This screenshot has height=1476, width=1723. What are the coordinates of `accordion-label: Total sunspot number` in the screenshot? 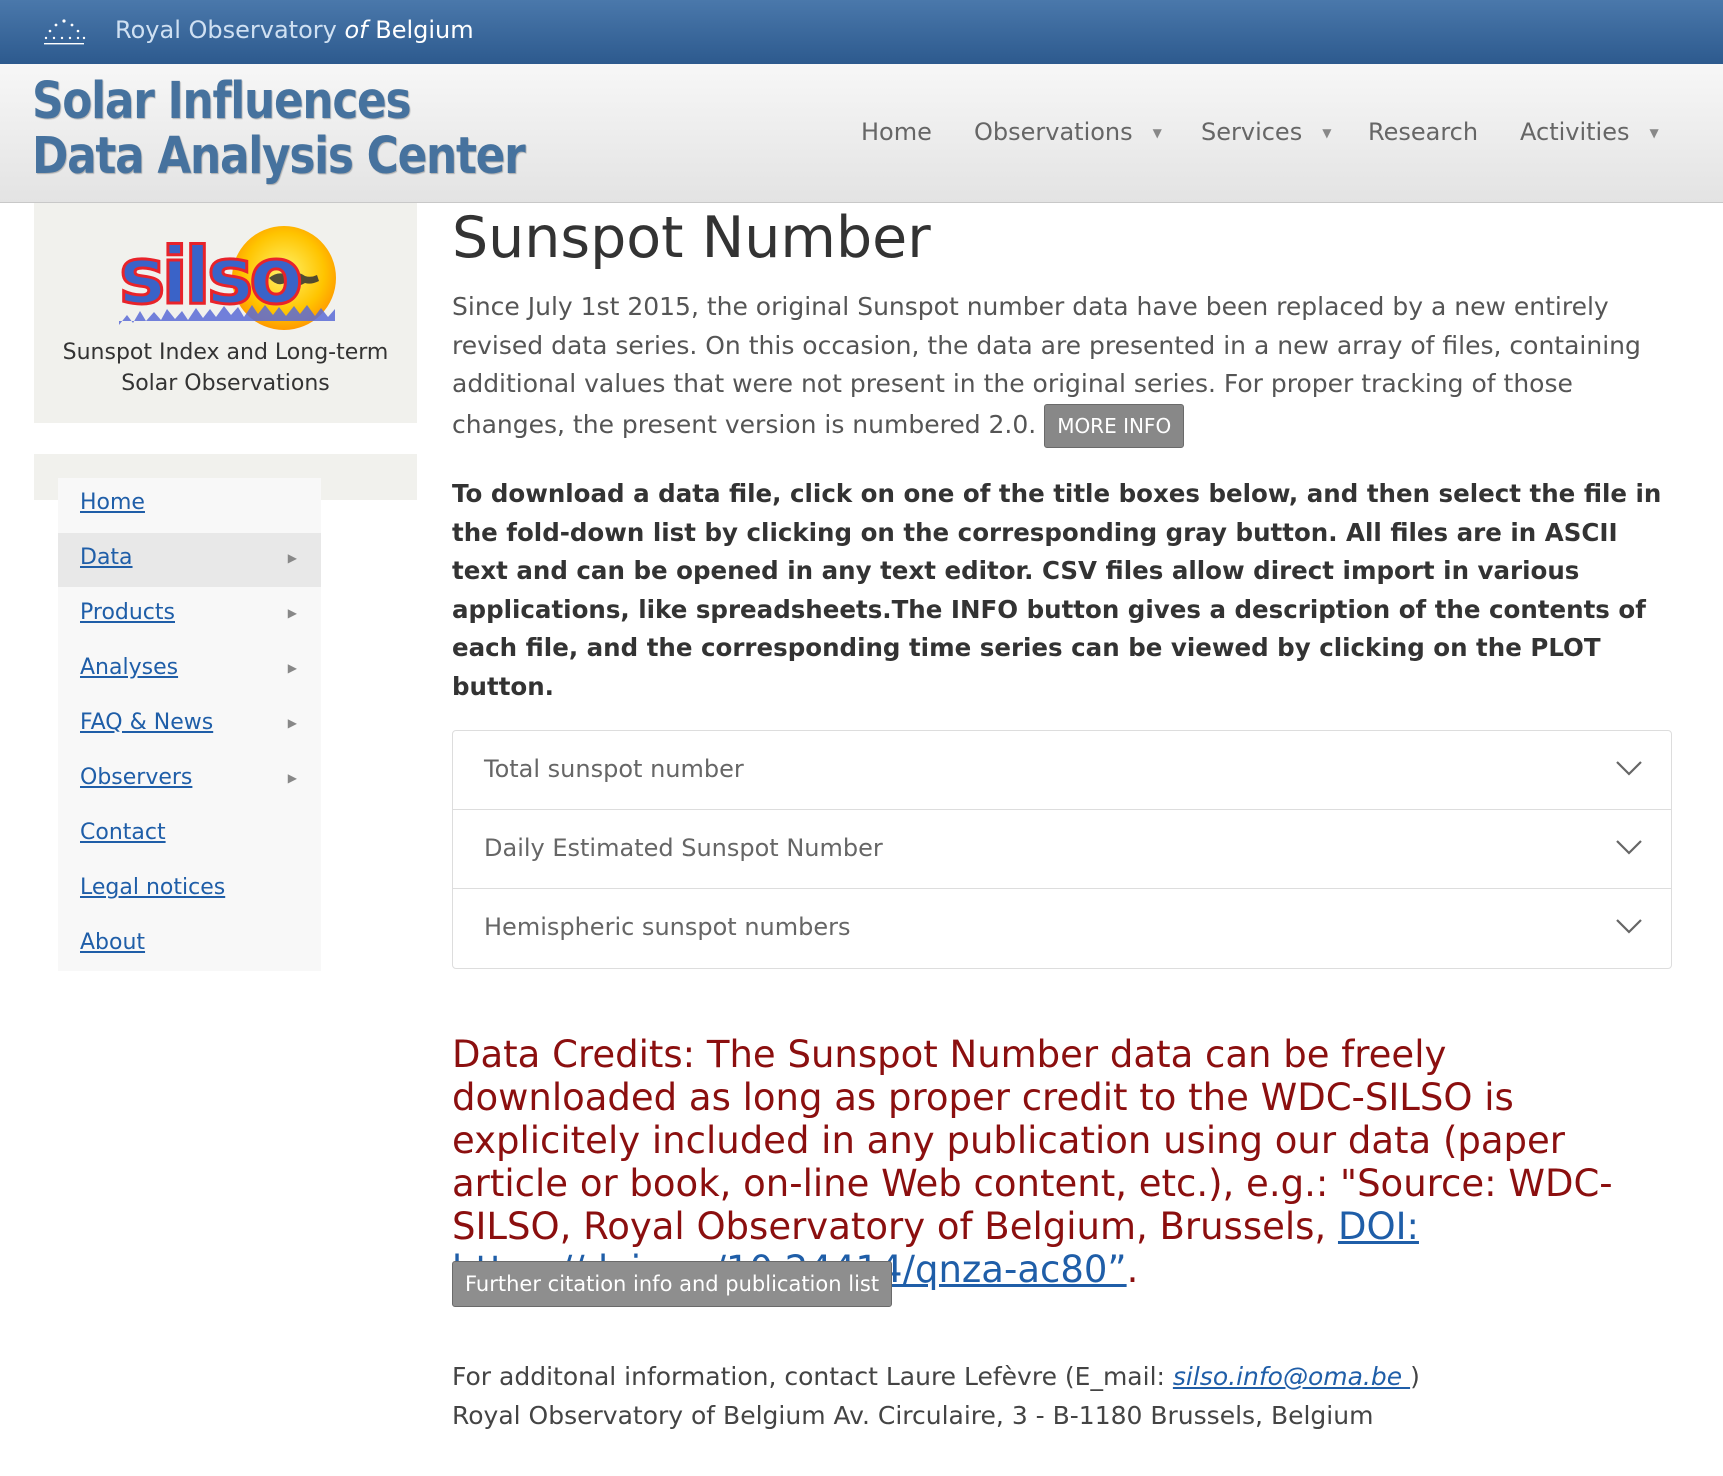 It's located at (614, 769).